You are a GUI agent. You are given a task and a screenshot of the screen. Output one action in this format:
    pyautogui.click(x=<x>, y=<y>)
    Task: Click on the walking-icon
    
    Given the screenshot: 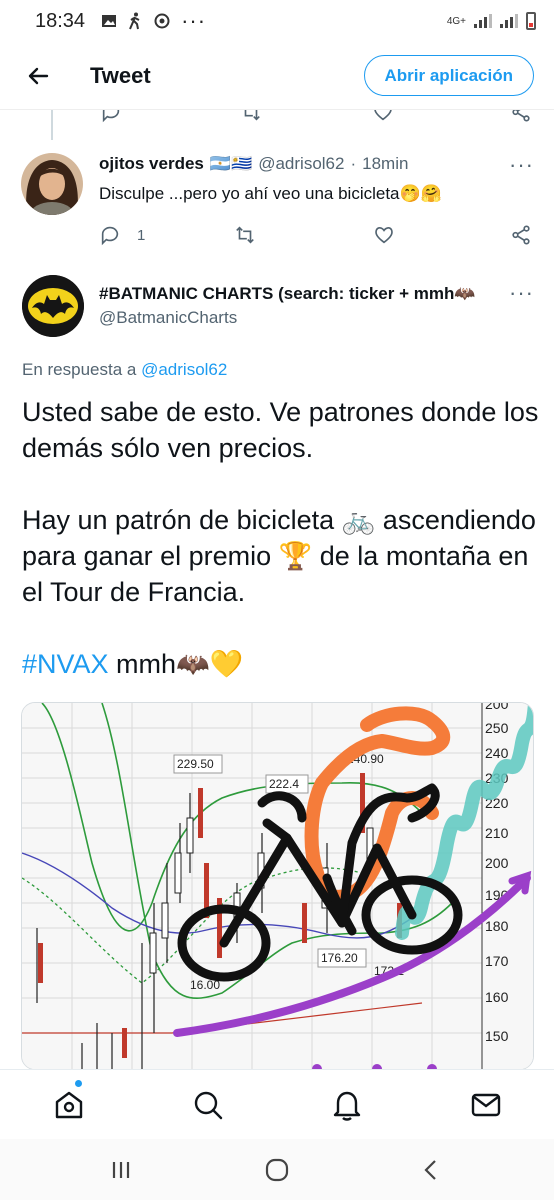 What is the action you would take?
    pyautogui.click(x=134, y=21)
    